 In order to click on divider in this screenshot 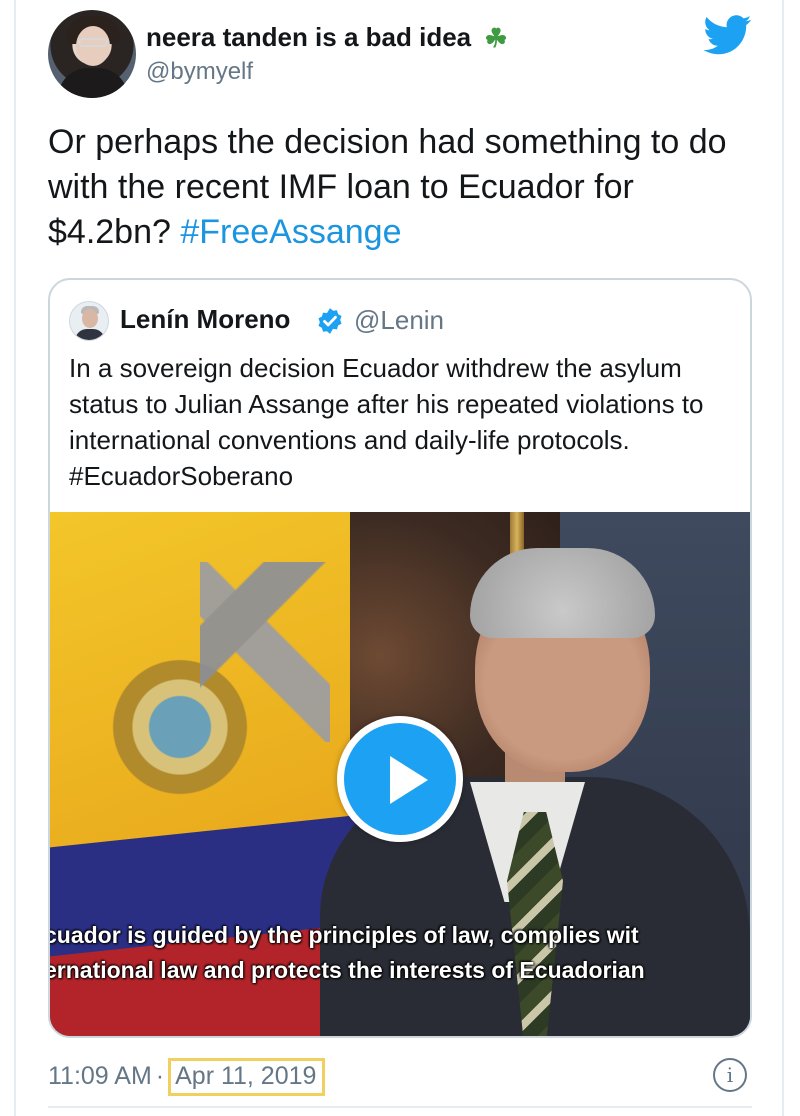, I will do `click(400, 1107)`.